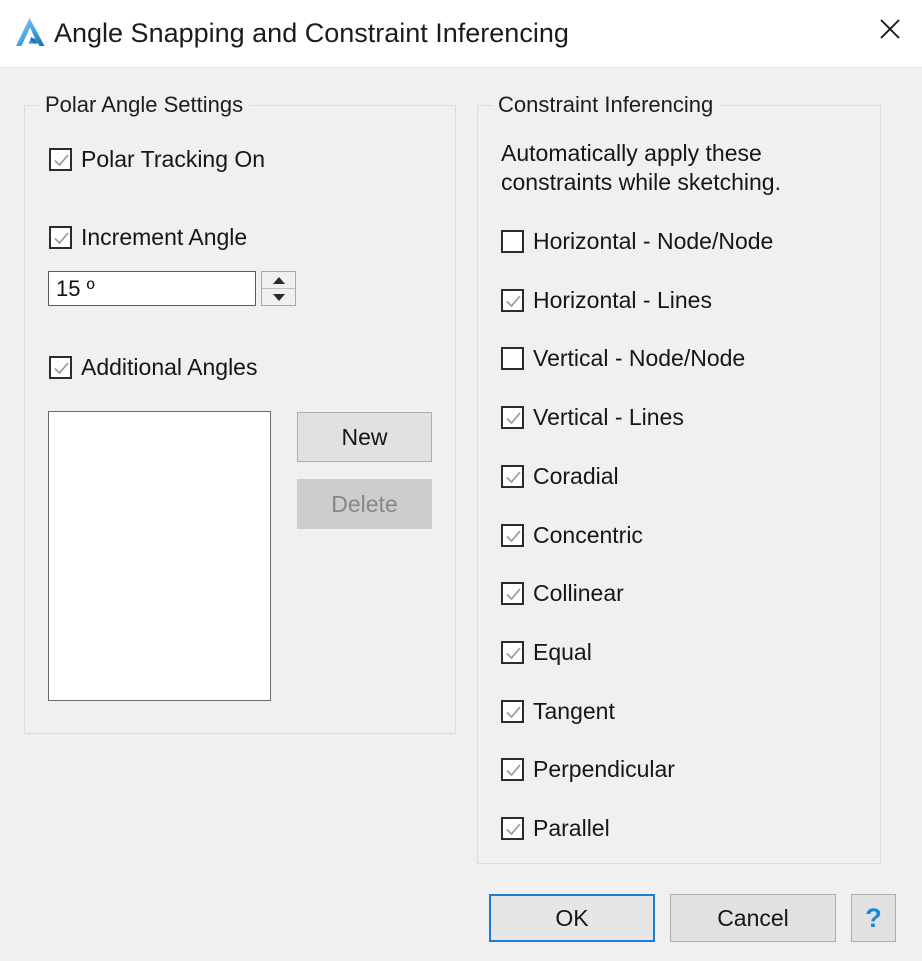  I want to click on checkbox-label: Horizontal - Node/Node, so click(653, 241).